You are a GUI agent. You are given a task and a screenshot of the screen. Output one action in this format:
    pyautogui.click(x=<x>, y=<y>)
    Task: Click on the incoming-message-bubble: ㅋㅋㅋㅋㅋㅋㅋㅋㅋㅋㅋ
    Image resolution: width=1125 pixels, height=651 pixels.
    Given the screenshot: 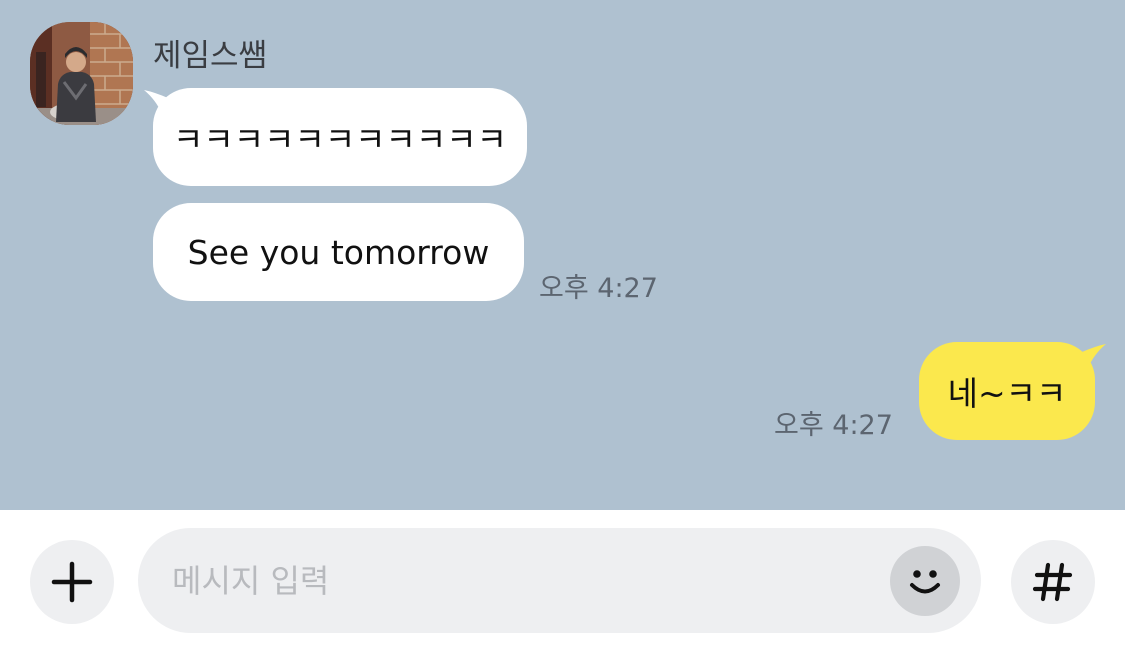 What is the action you would take?
    pyautogui.click(x=340, y=137)
    